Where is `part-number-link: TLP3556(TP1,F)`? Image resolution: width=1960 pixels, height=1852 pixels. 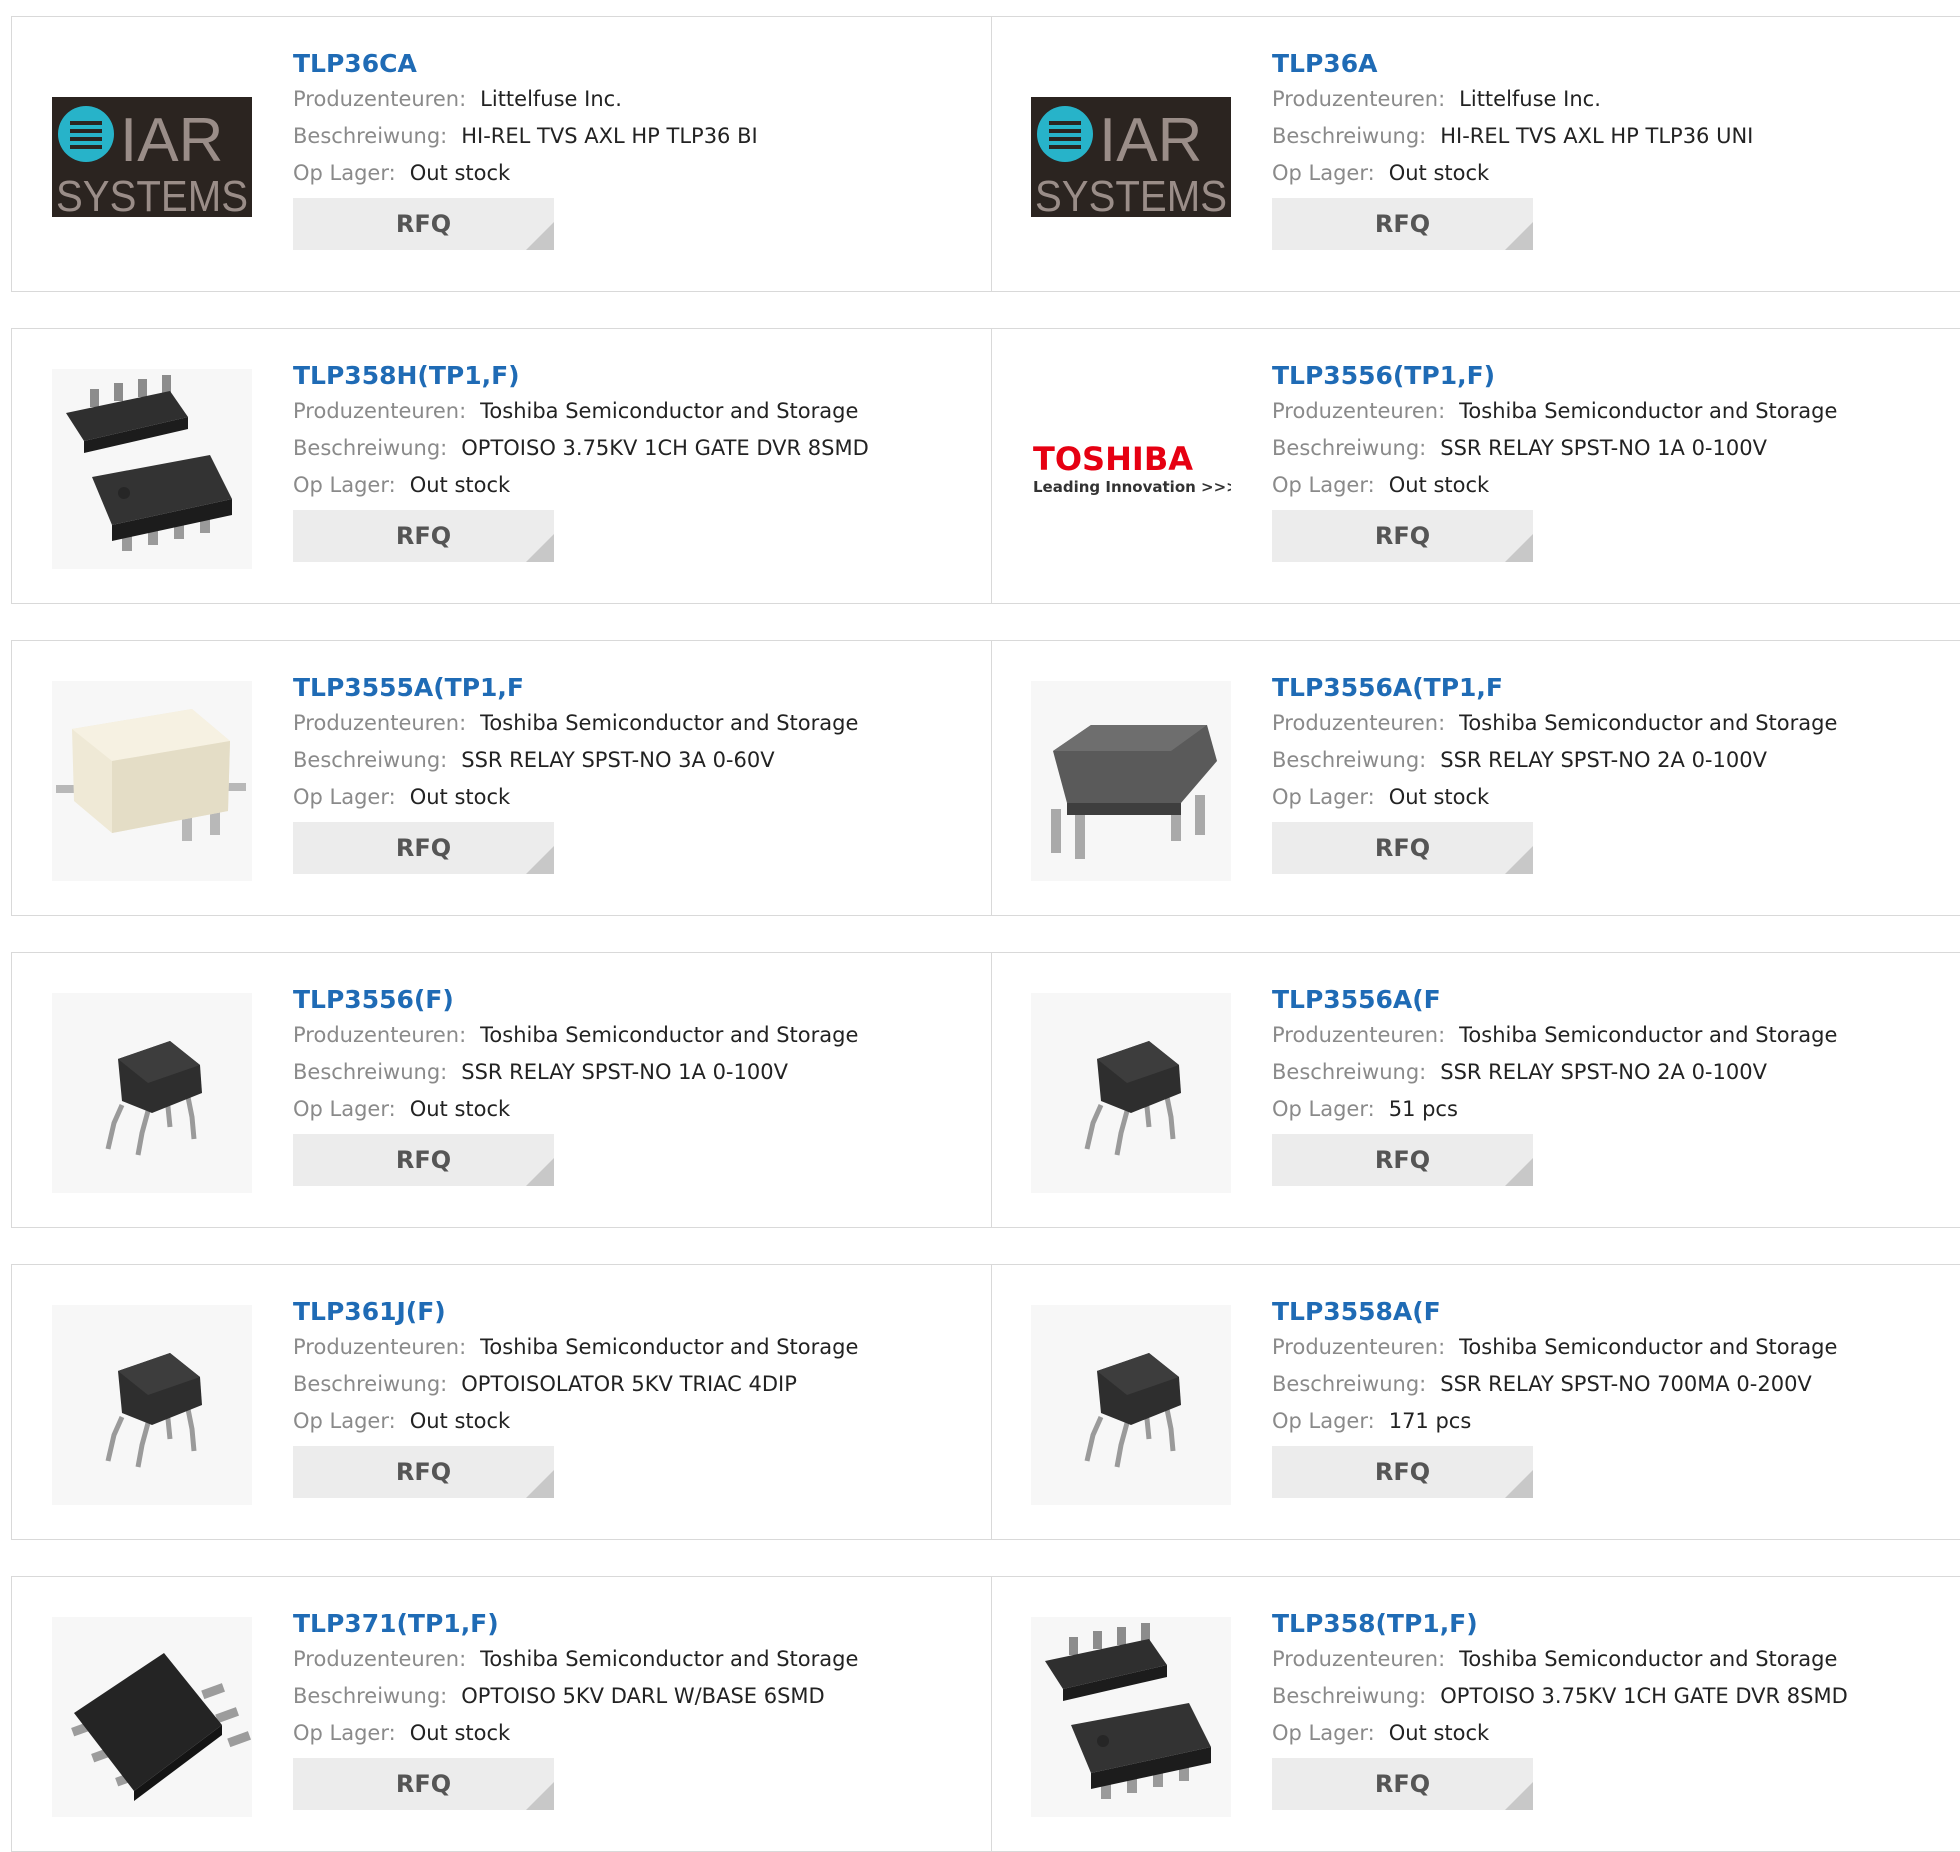
part-number-link: TLP3556(TP1,F) is located at coordinates (1554, 376).